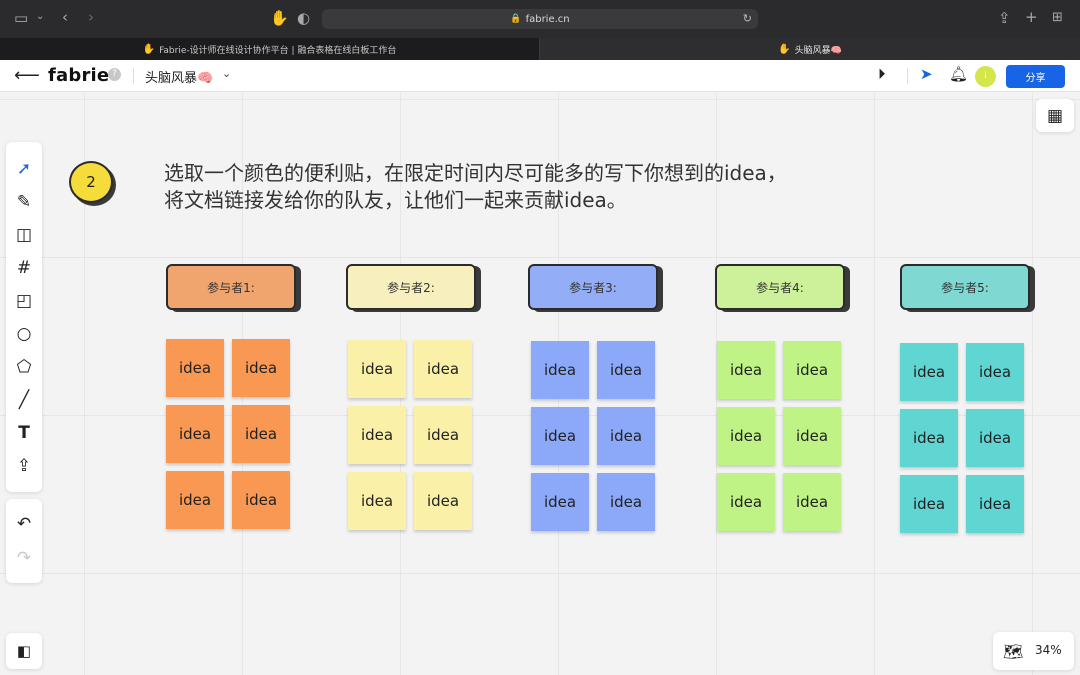 This screenshot has height=675, width=1080. Describe the element at coordinates (395, 200) in the screenshot. I see `instruction-line: 将文档链接发给你的队友，让他们一起来贡献idea。` at that location.